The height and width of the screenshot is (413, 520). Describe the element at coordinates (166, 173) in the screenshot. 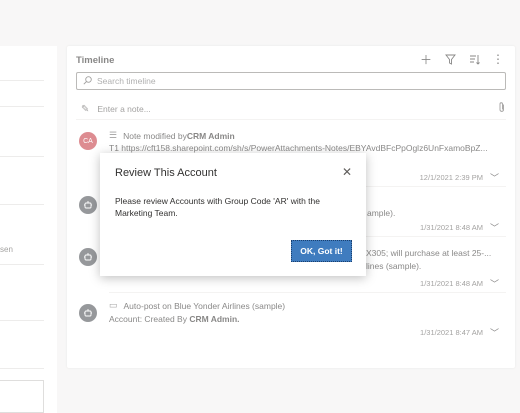

I see `dialog-title: Review This Account` at that location.